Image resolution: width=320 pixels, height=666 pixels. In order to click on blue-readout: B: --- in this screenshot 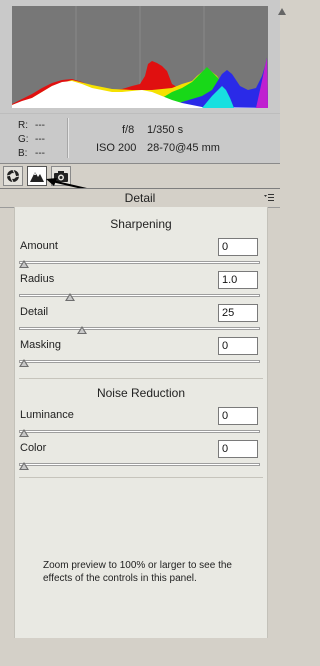, I will do `click(31, 153)`.